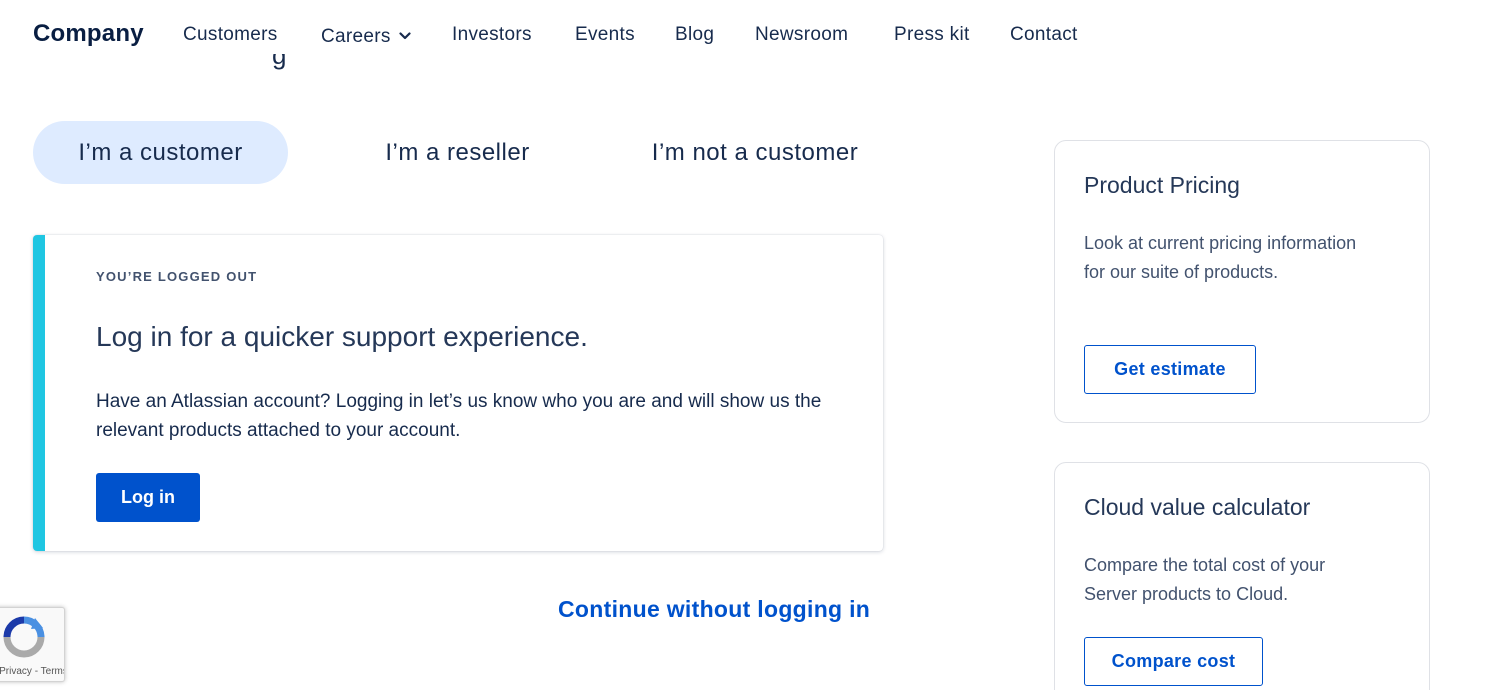  What do you see at coordinates (1162, 185) in the screenshot?
I see `pricing-title: Product Pricing` at bounding box center [1162, 185].